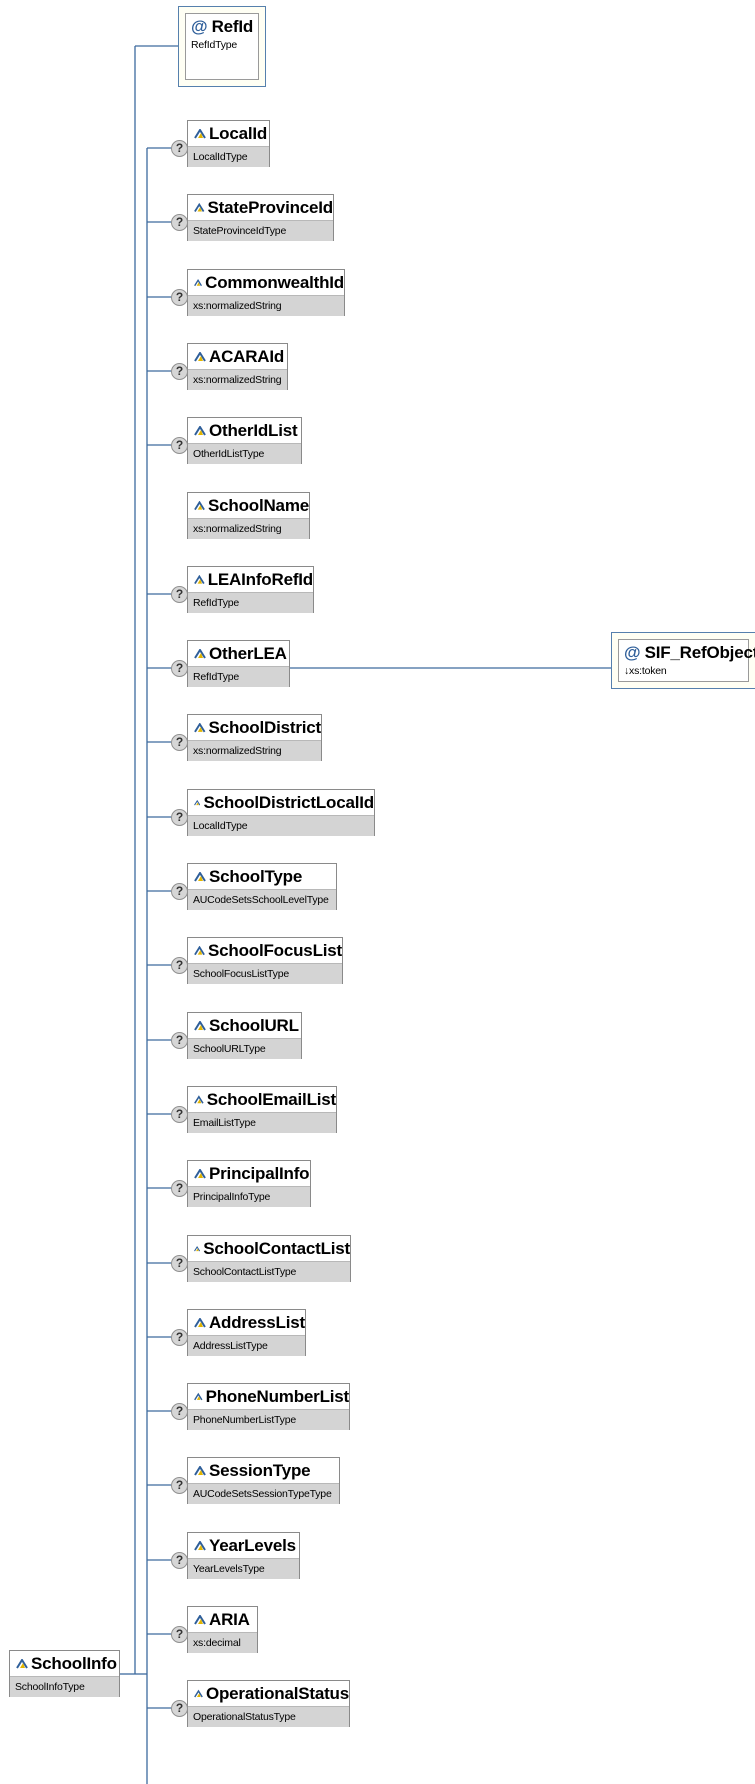 This screenshot has width=755, height=1784. Describe the element at coordinates (237, 356) in the screenshot. I see `element-header: ACARAId` at that location.